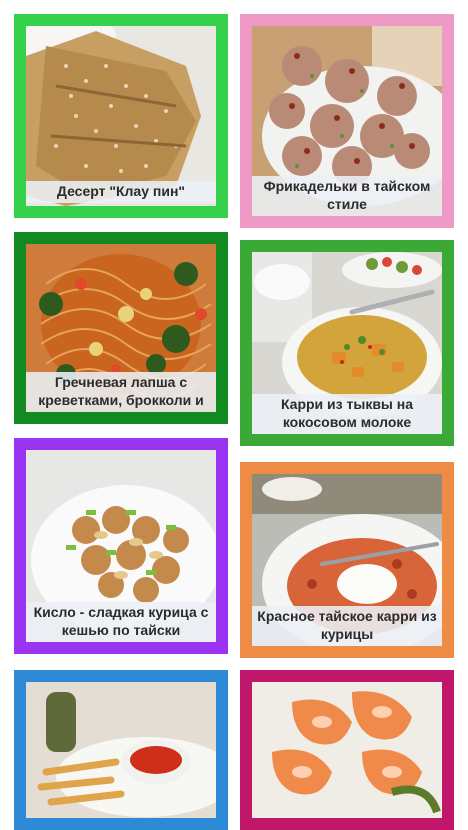 The height and width of the screenshot is (830, 468). Describe the element at coordinates (121, 192) in the screenshot. I see `recipe-title: Десерт "Клау пин"` at that location.